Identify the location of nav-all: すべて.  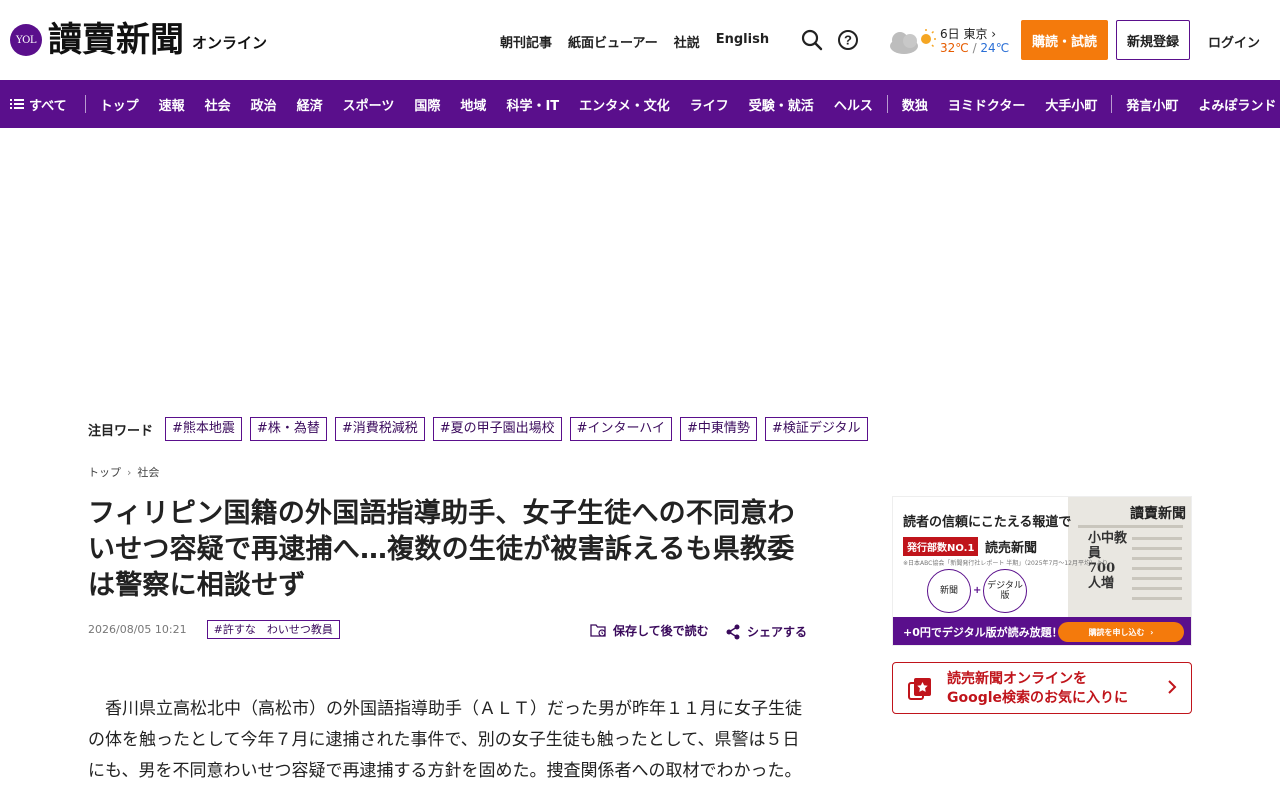
(45, 104).